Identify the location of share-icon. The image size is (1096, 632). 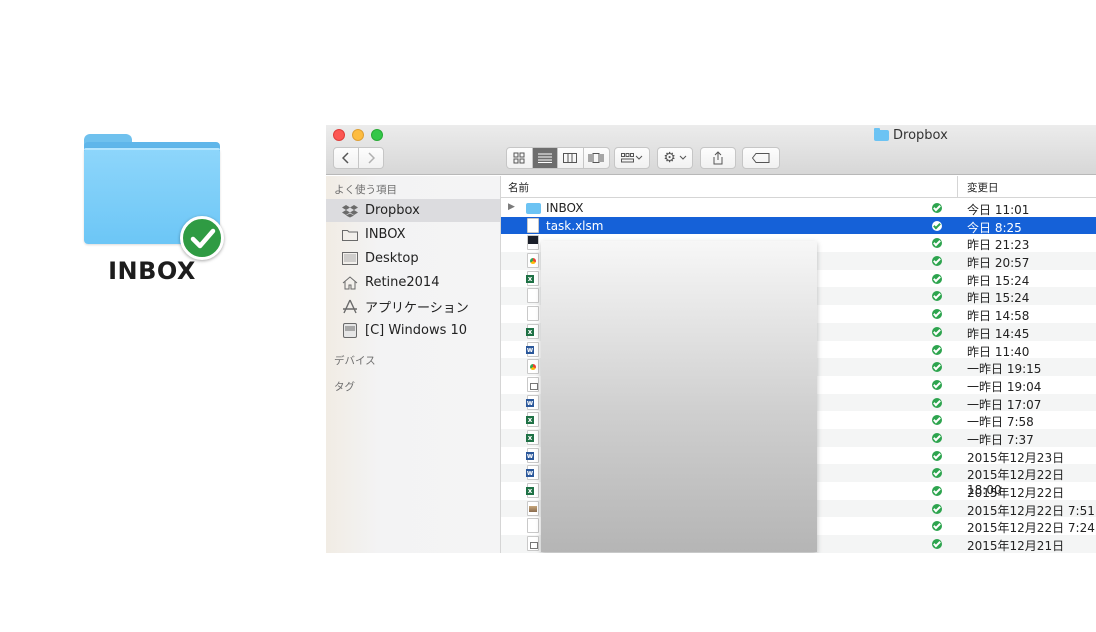
(718, 158).